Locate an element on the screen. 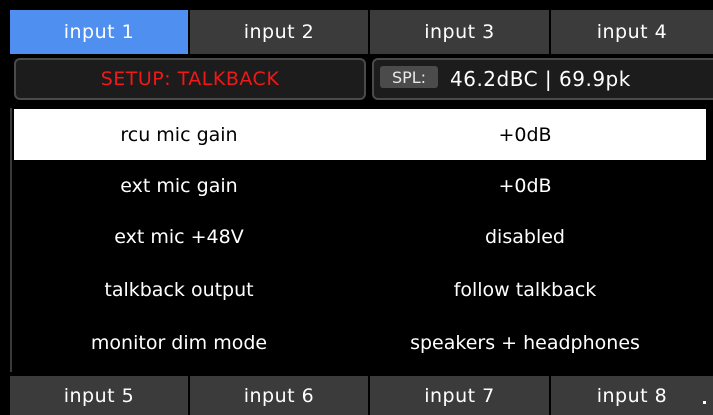 This screenshot has width=713, height=415. setting-label: talkback output is located at coordinates (179, 289).